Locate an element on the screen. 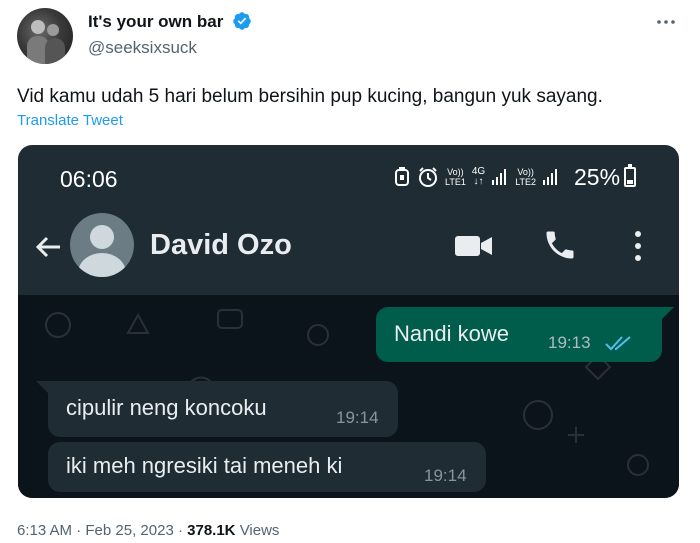 The image size is (700, 543). message-bubble-incoming: iki meh ngresiki tai meneh ki 19:14 is located at coordinates (267, 467).